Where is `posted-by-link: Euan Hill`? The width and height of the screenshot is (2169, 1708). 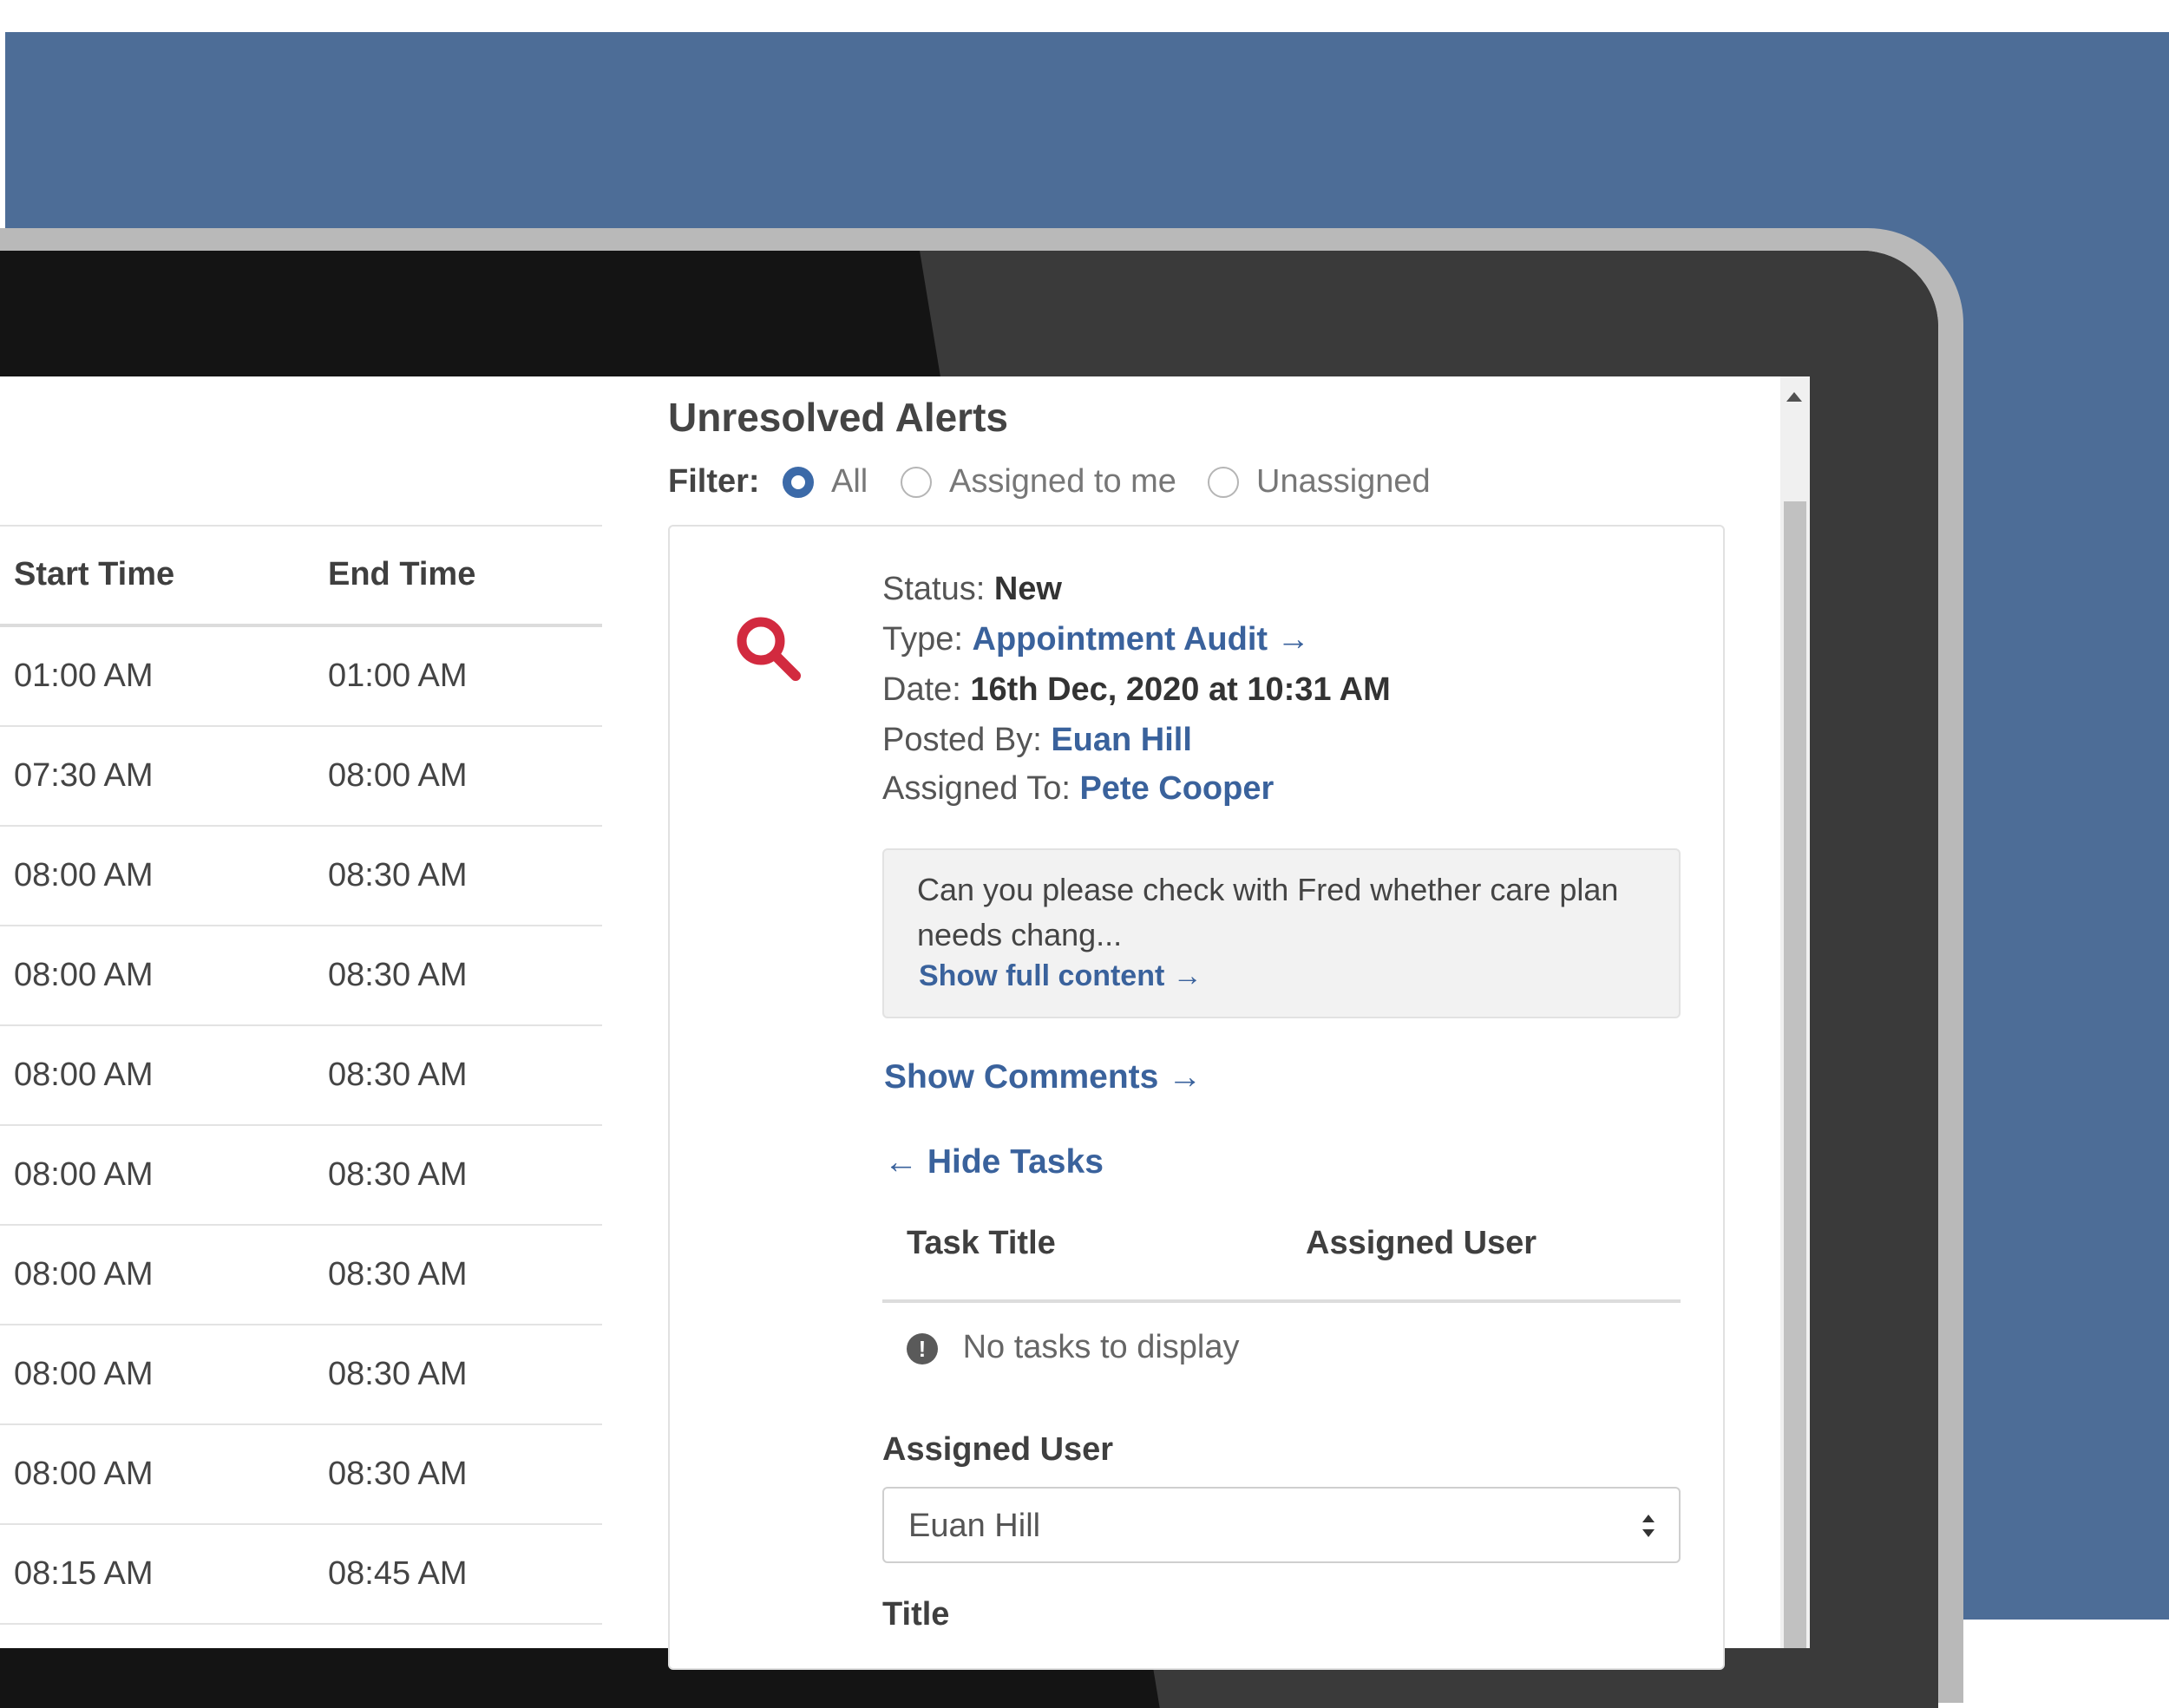 posted-by-link: Euan Hill is located at coordinates (1121, 740).